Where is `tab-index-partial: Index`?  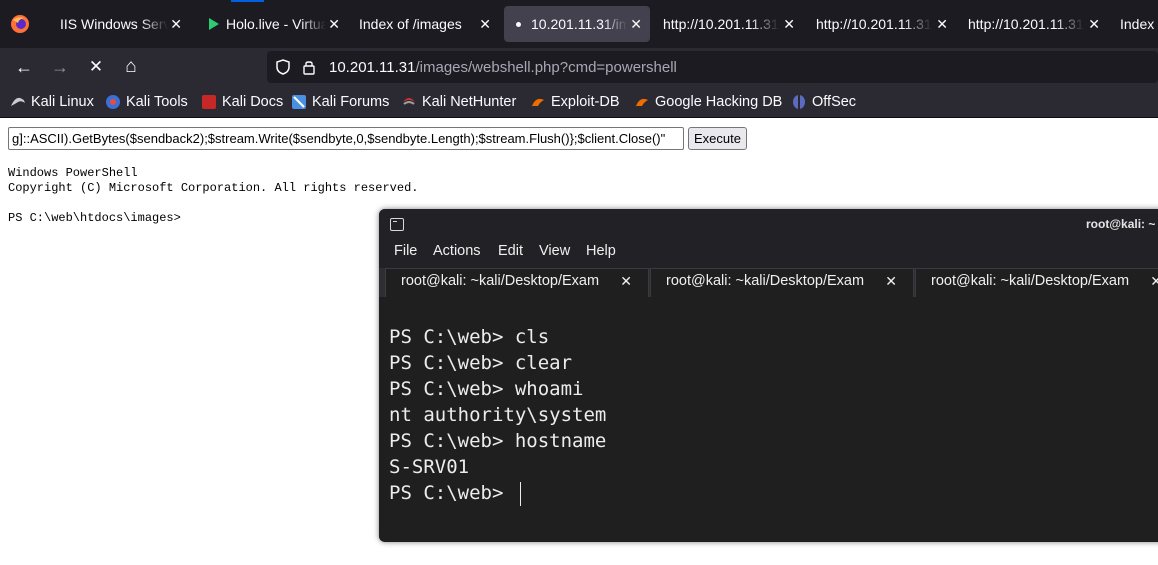 tab-index-partial: Index is located at coordinates (1139, 24).